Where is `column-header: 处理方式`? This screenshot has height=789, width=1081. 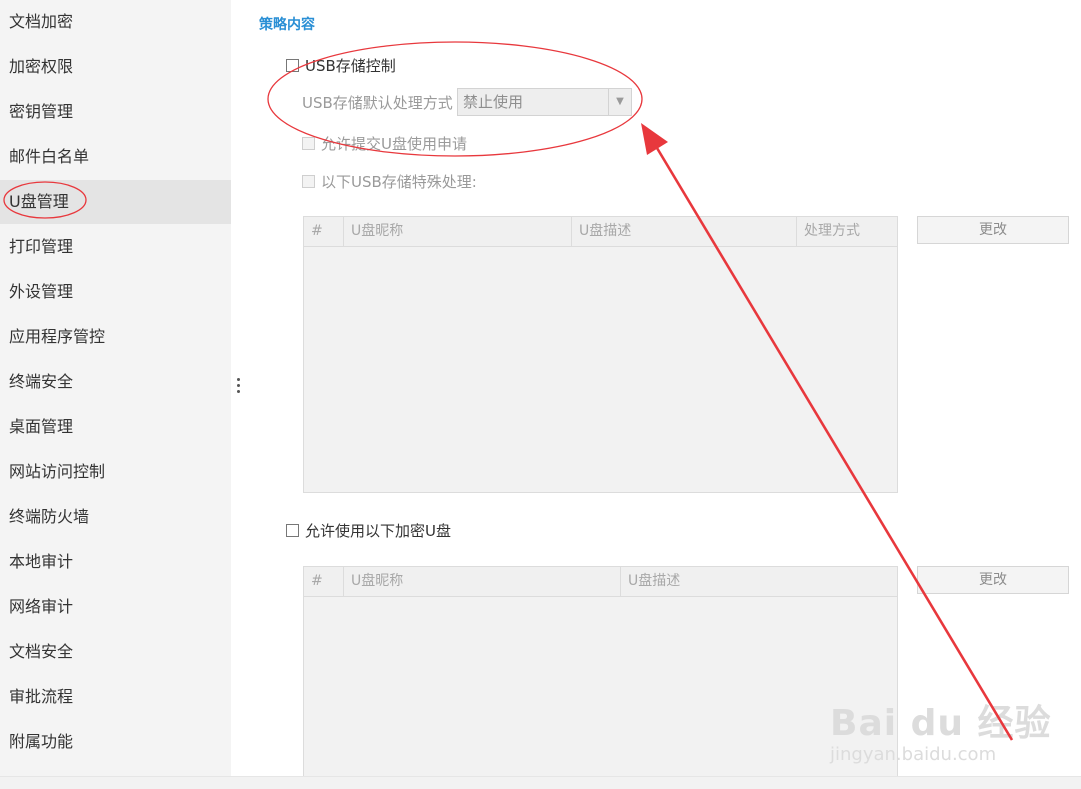
column-header: 处理方式 is located at coordinates (847, 231).